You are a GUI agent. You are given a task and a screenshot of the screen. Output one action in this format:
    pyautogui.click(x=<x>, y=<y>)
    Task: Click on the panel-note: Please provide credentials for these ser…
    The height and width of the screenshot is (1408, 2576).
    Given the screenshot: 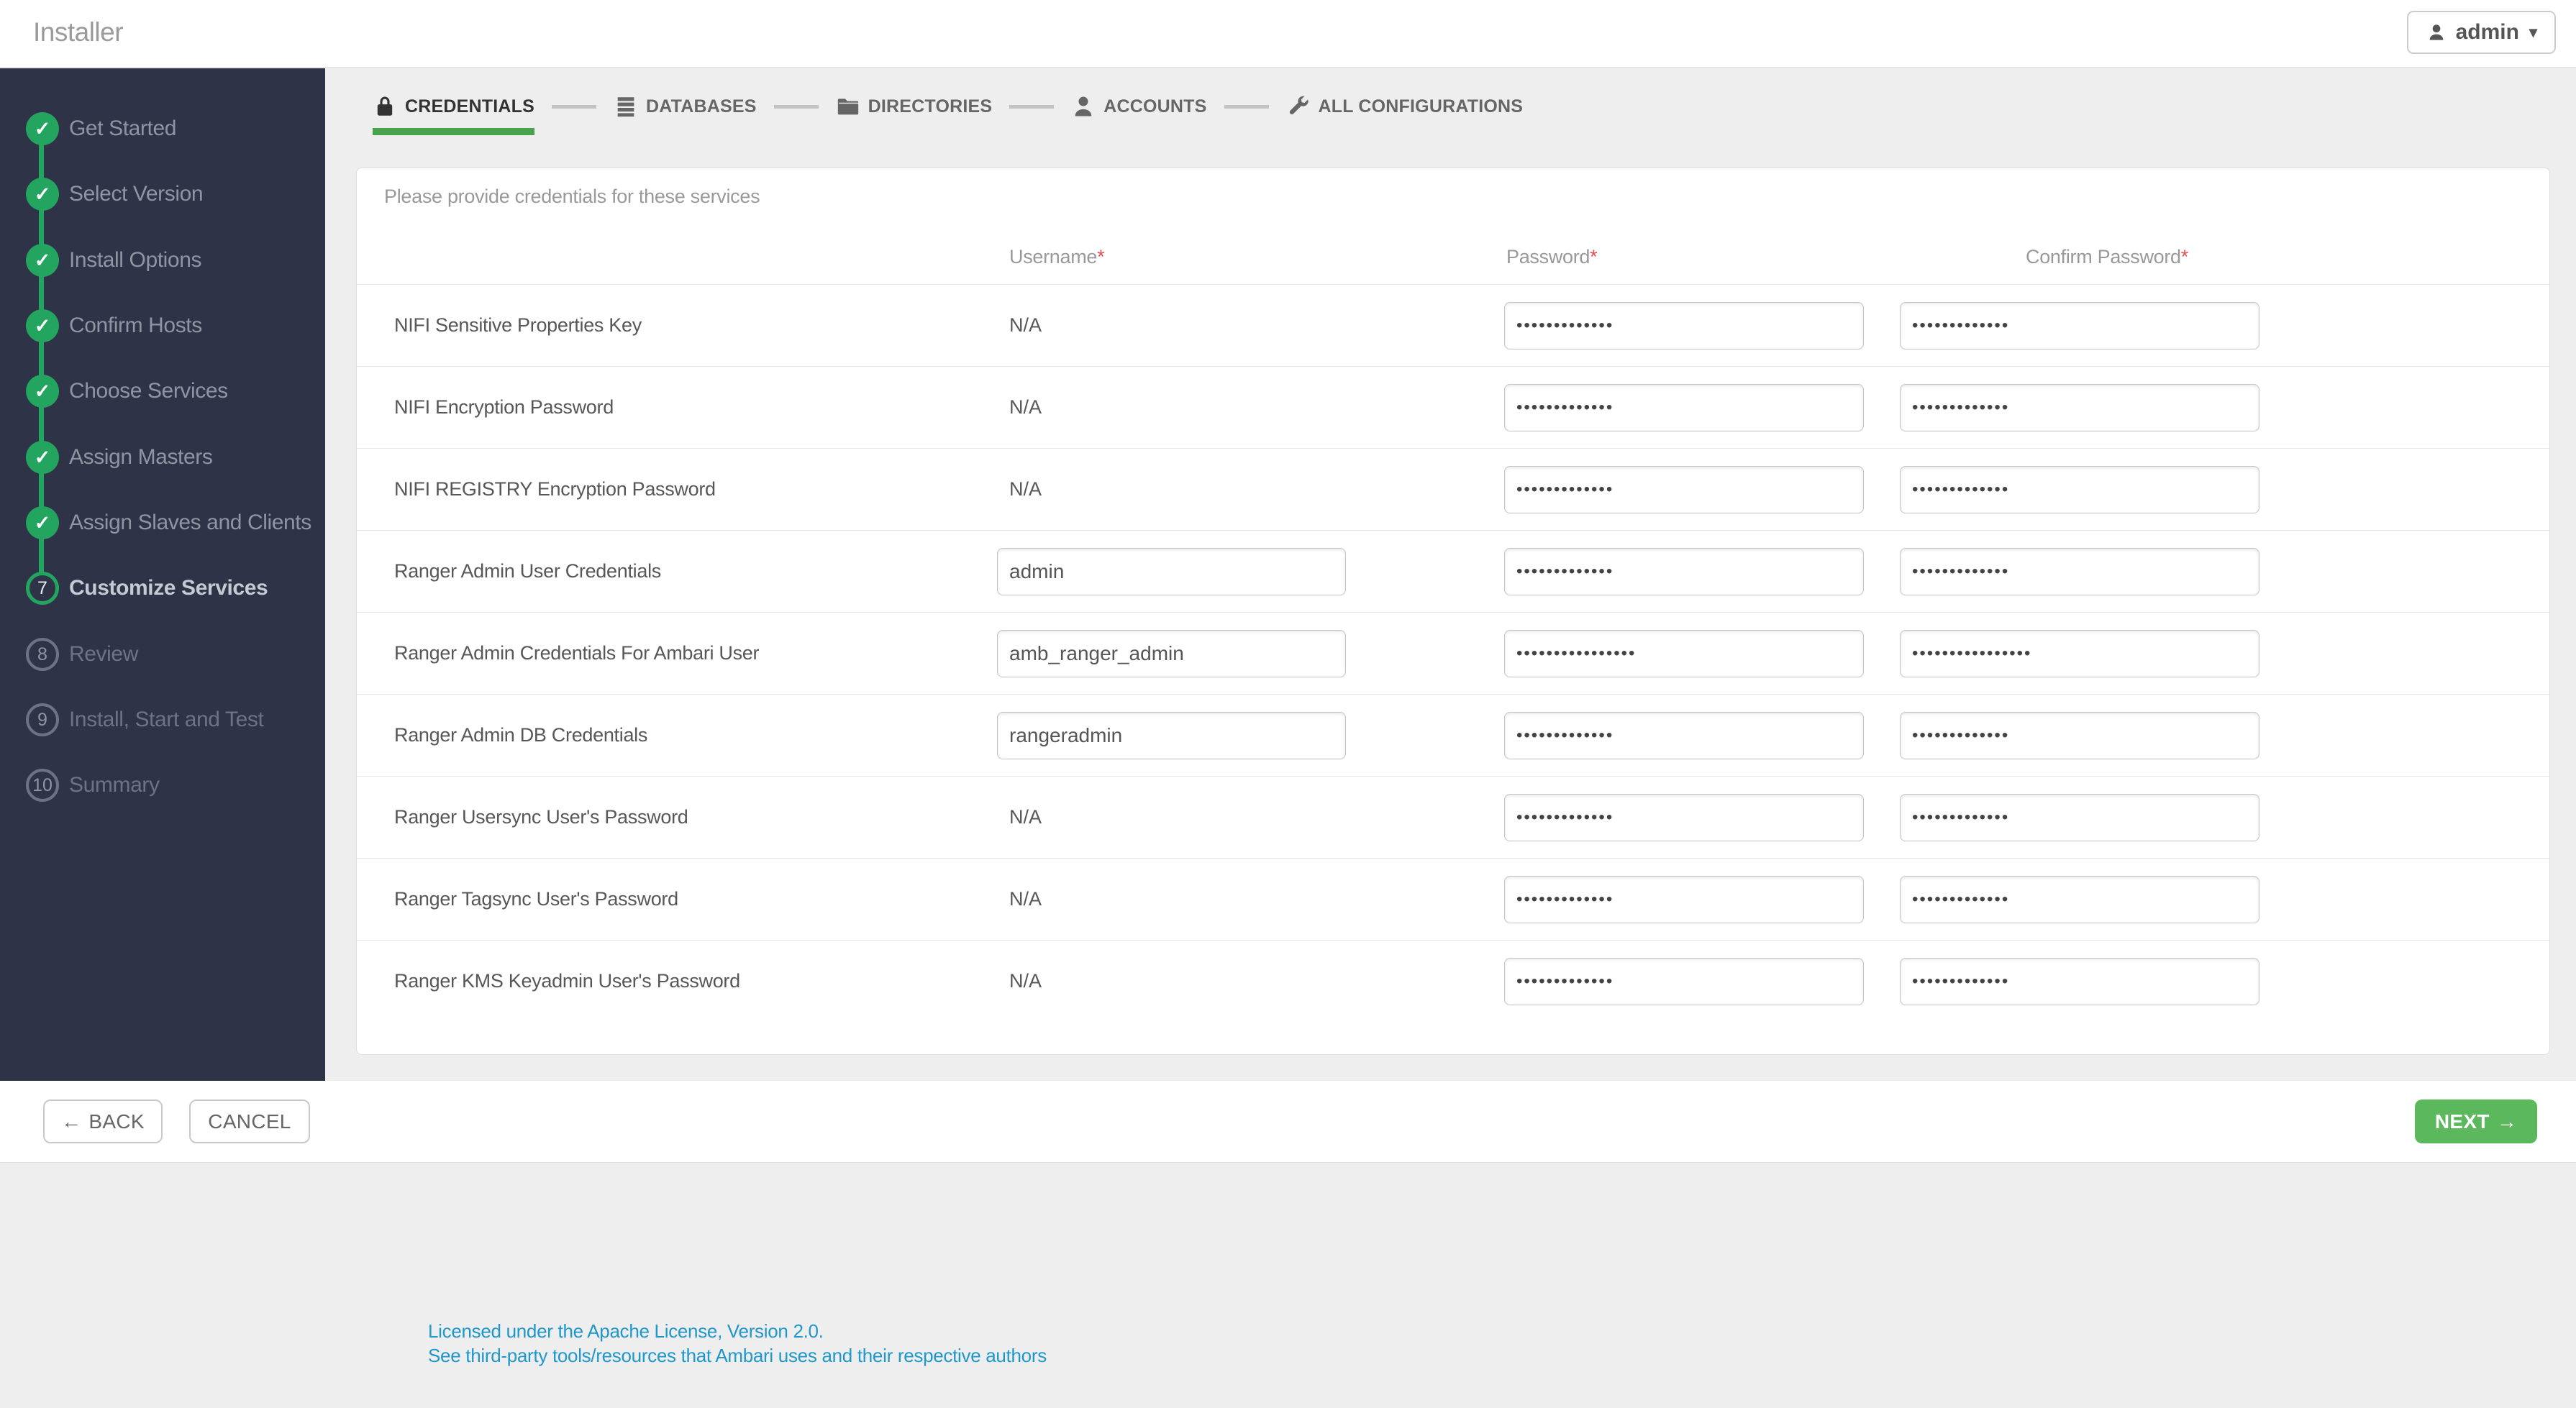 What is the action you would take?
    pyautogui.click(x=572, y=196)
    